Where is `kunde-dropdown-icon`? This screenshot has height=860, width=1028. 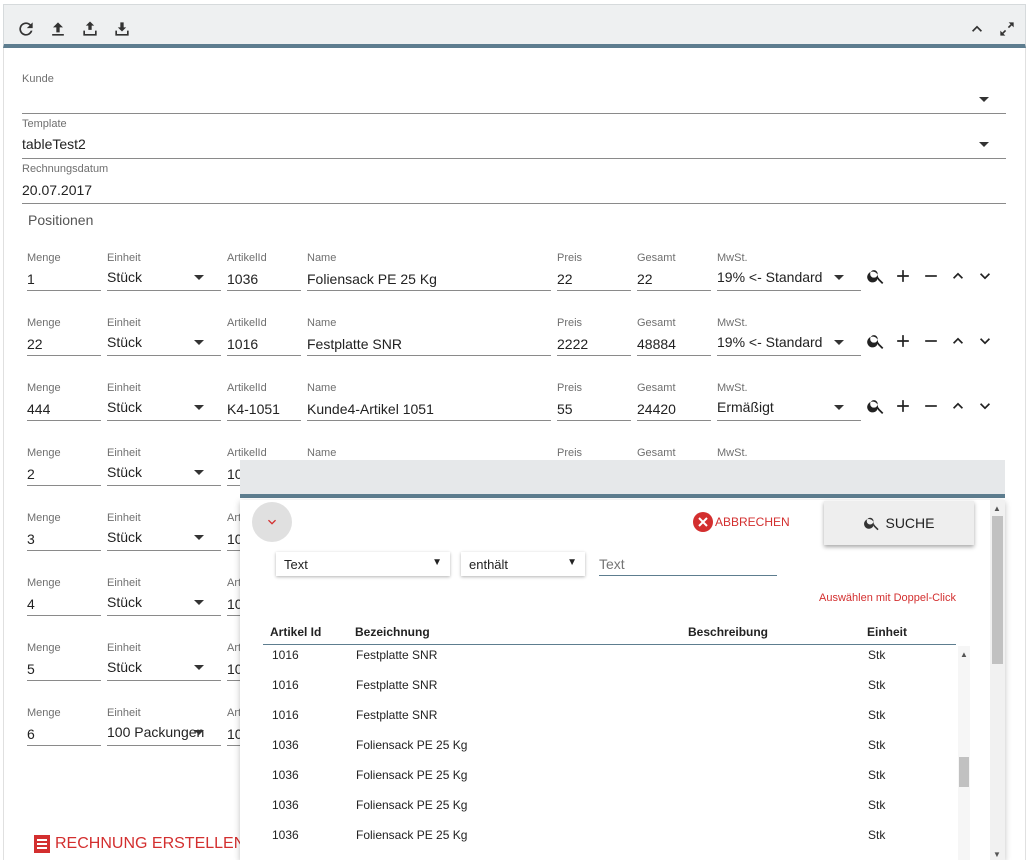 kunde-dropdown-icon is located at coordinates (984, 99).